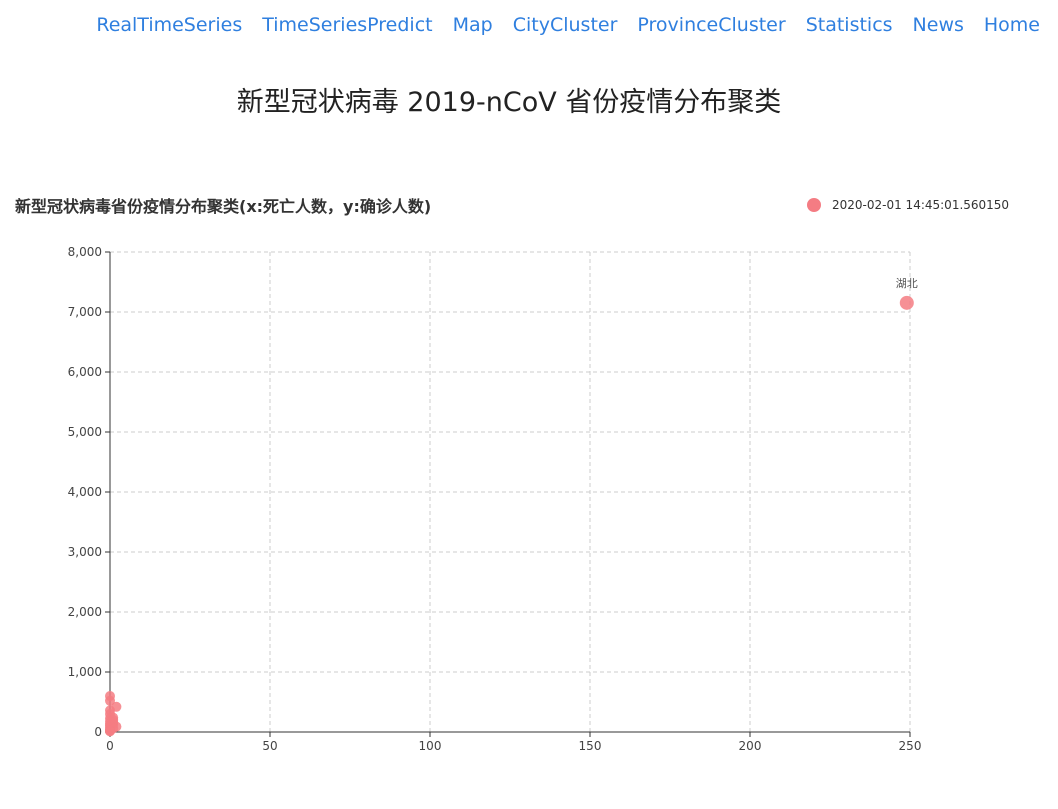 This screenshot has height=809, width=1058. Describe the element at coordinates (347, 25) in the screenshot. I see `nav-link-timeseriespredict: TimeSeriesPredict` at that location.